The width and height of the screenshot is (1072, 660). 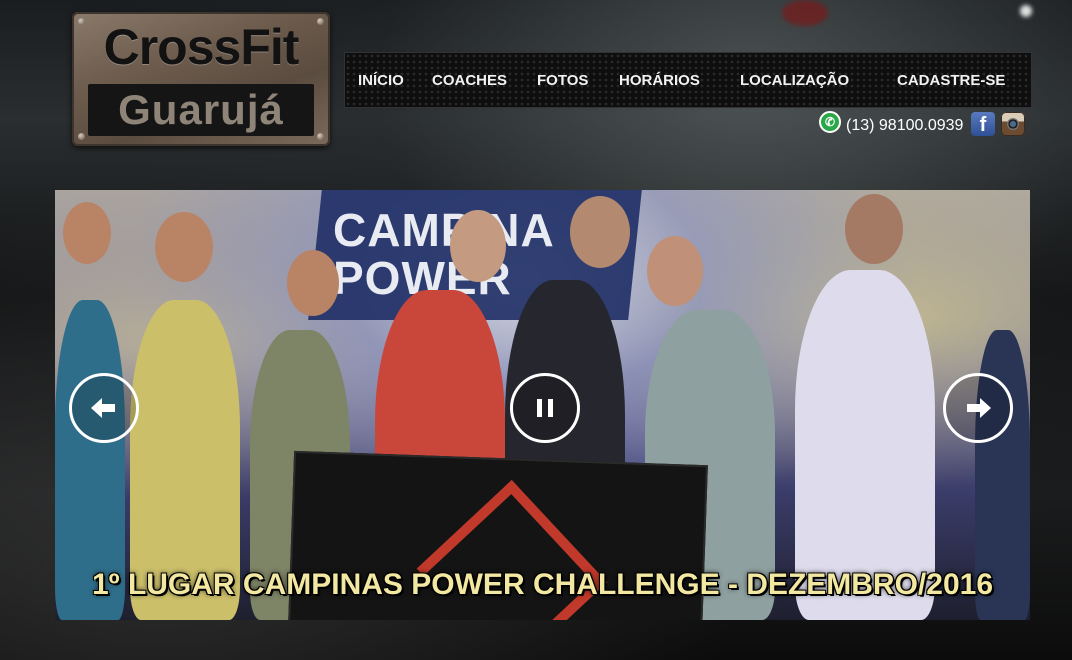 I want to click on whatsapp-icon: ✆, so click(x=830, y=122).